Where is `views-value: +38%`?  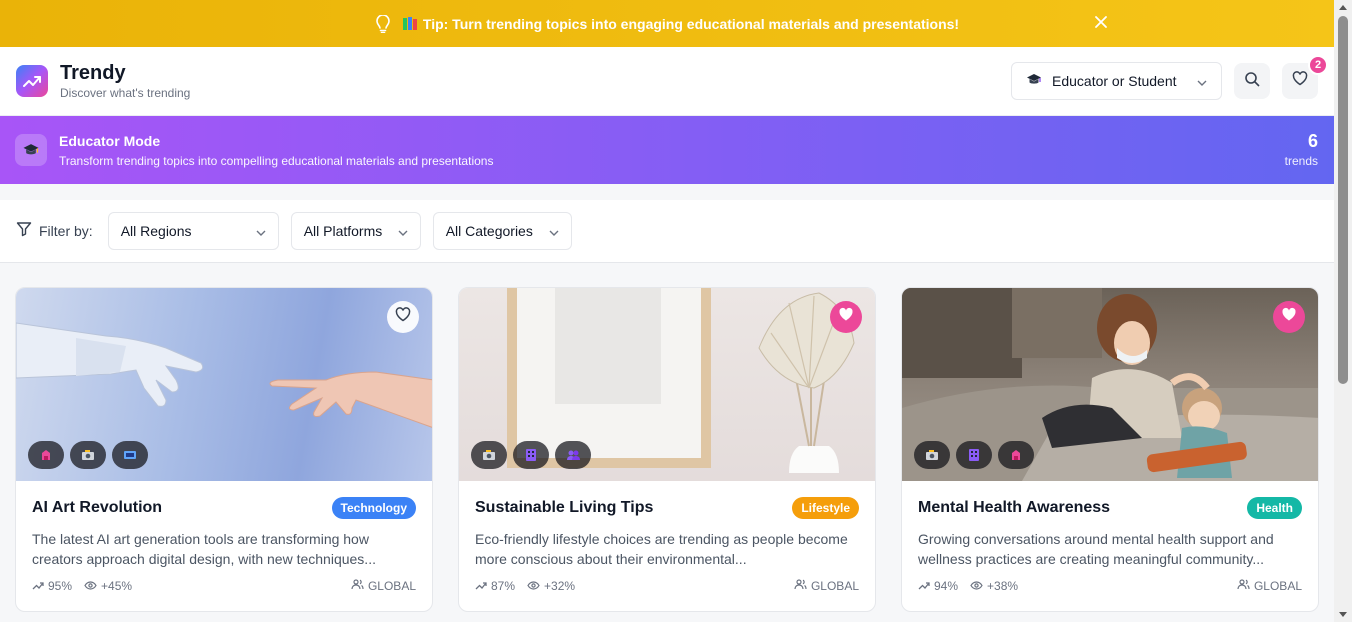
views-value: +38% is located at coordinates (1003, 586).